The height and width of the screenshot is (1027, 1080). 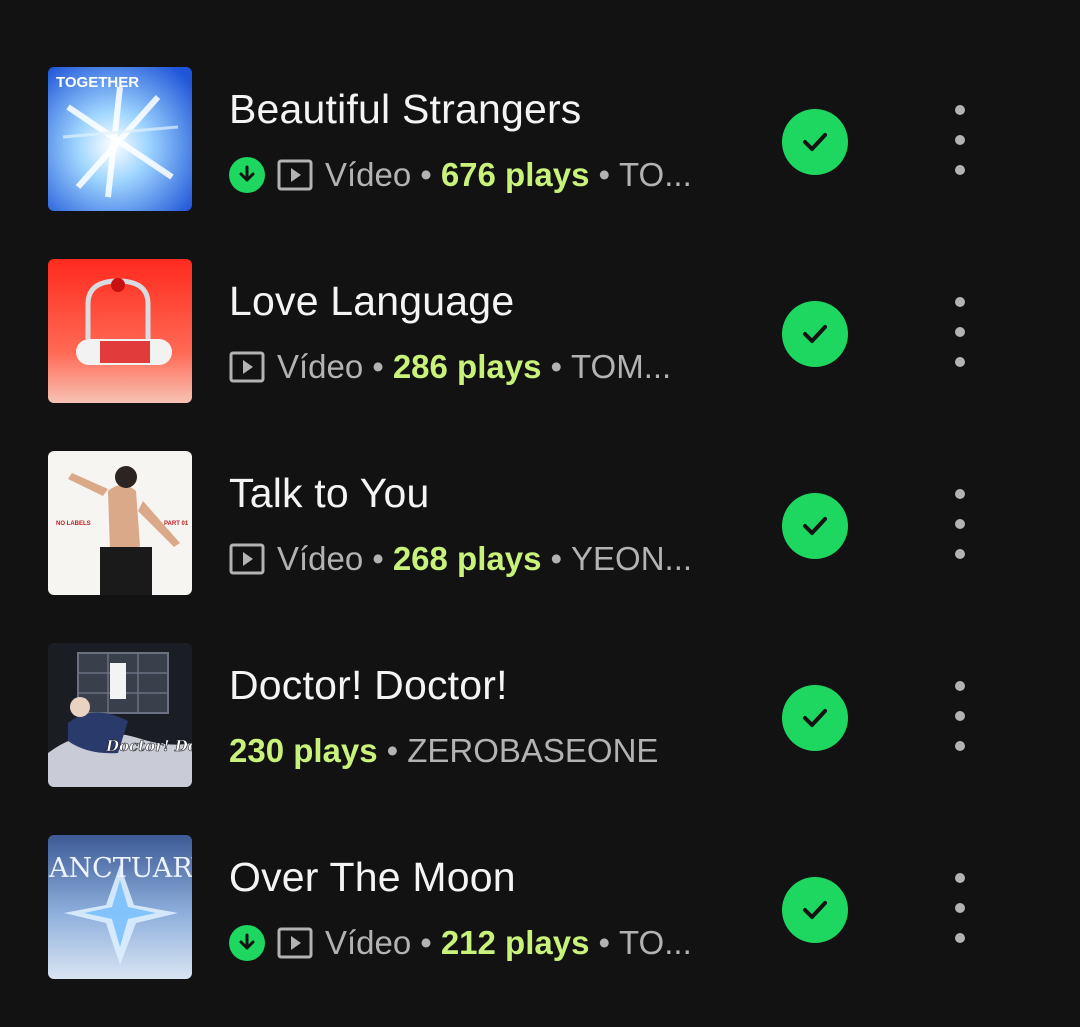 What do you see at coordinates (515, 942) in the screenshot?
I see `play-count: 212 plays` at bounding box center [515, 942].